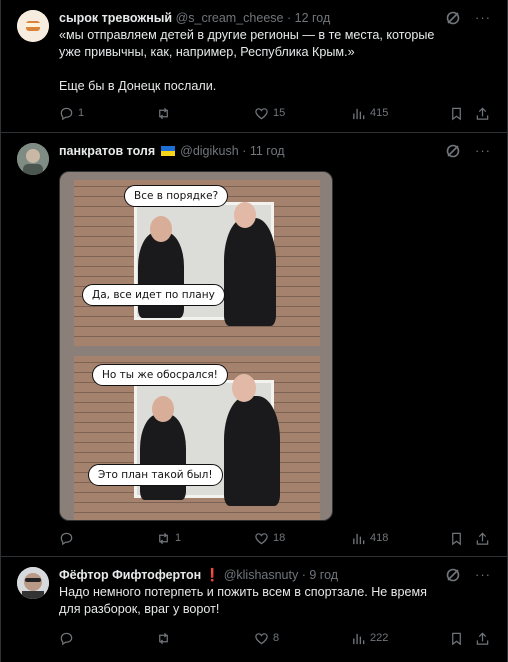  I want to click on badge-icon: ❗, so click(212, 575).